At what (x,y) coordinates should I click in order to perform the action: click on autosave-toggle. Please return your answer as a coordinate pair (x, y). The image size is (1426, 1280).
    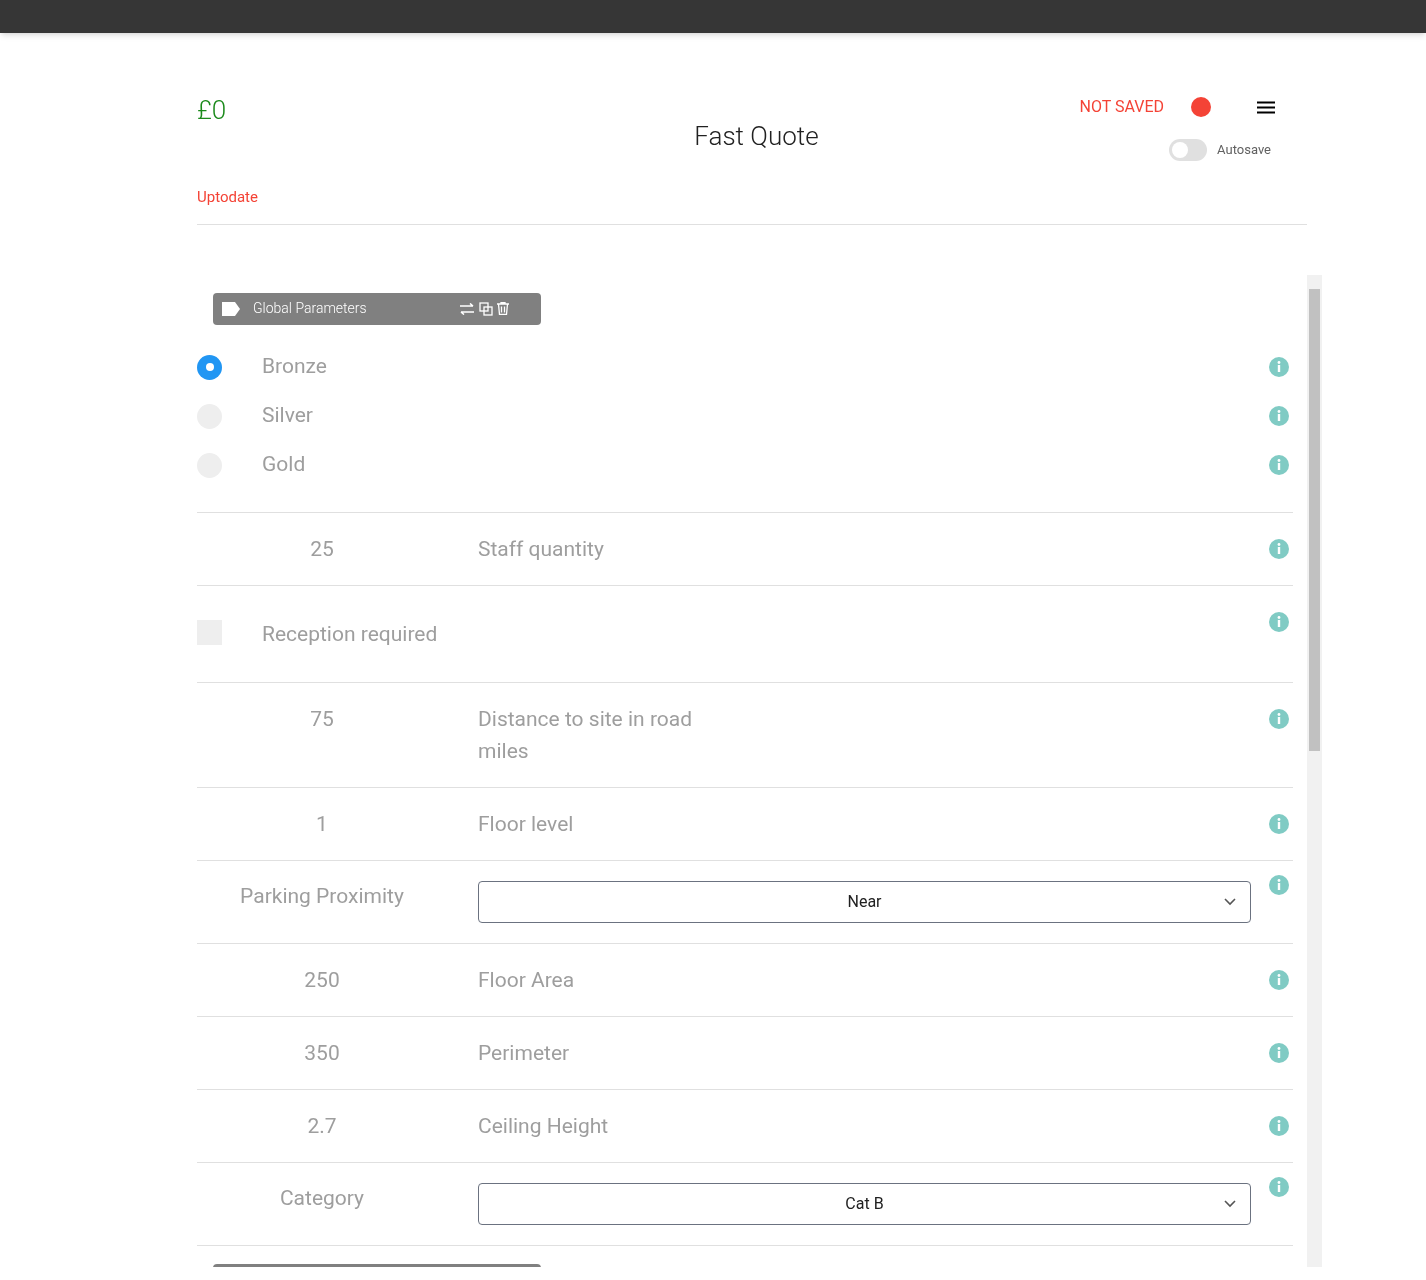
    Looking at the image, I should click on (1188, 150).